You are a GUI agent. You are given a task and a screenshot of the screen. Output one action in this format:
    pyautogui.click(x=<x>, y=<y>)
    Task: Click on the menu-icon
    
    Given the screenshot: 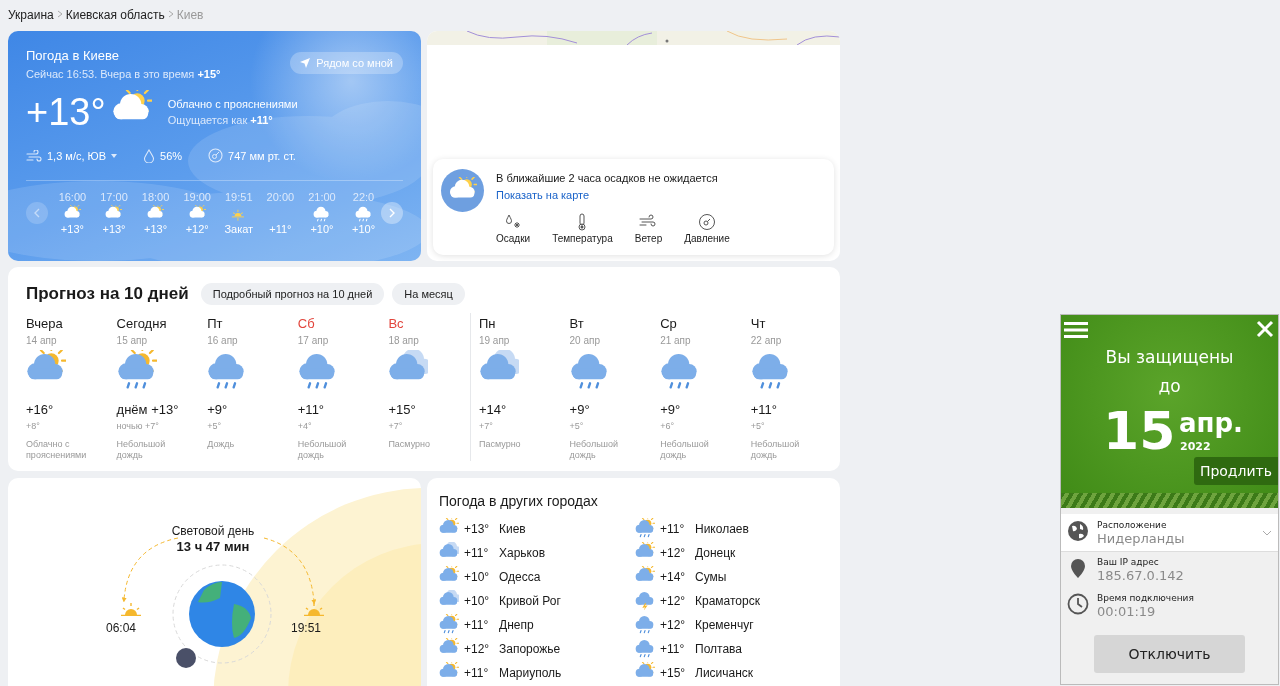 What is the action you would take?
    pyautogui.click(x=1076, y=330)
    